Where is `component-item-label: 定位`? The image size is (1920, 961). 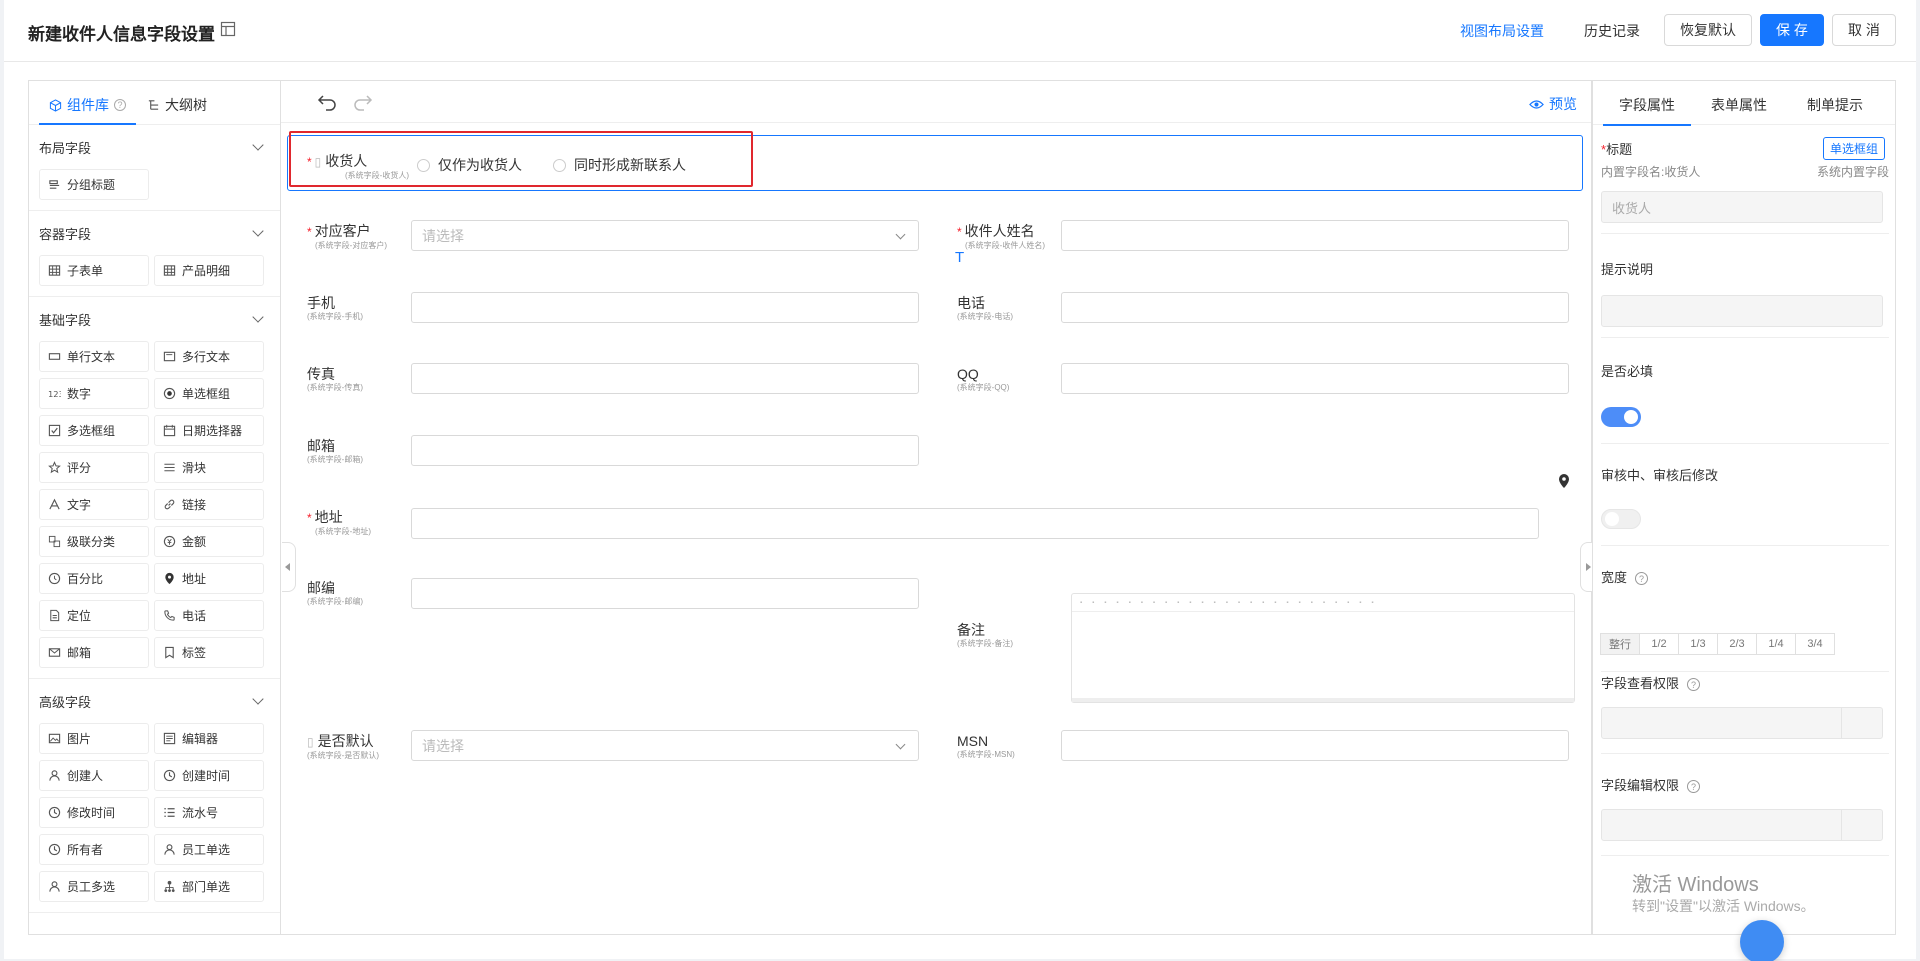 component-item-label: 定位 is located at coordinates (79, 616).